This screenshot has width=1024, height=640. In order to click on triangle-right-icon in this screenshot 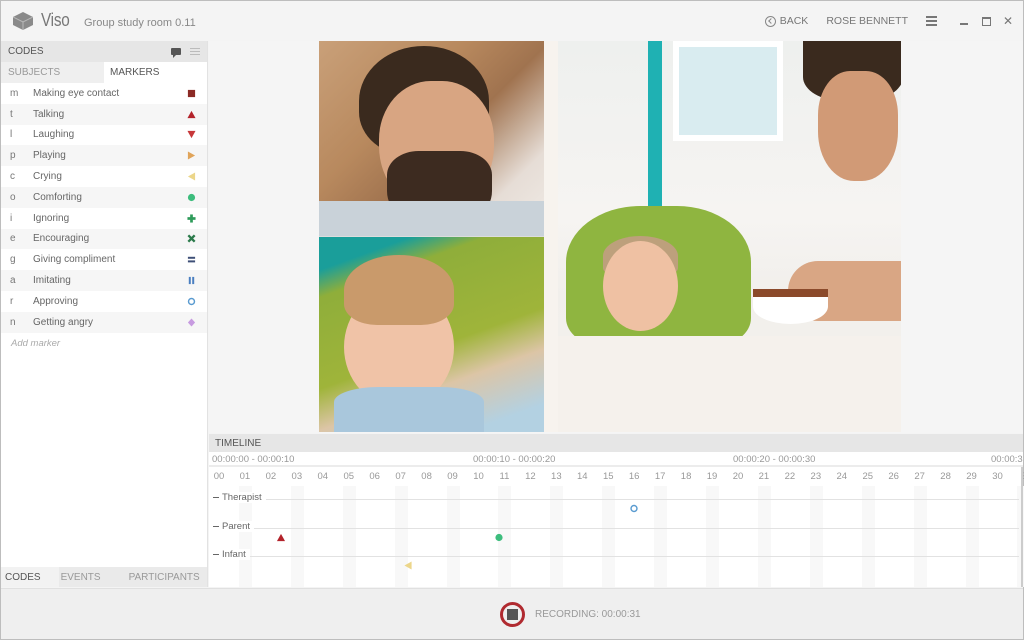, I will do `click(191, 155)`.